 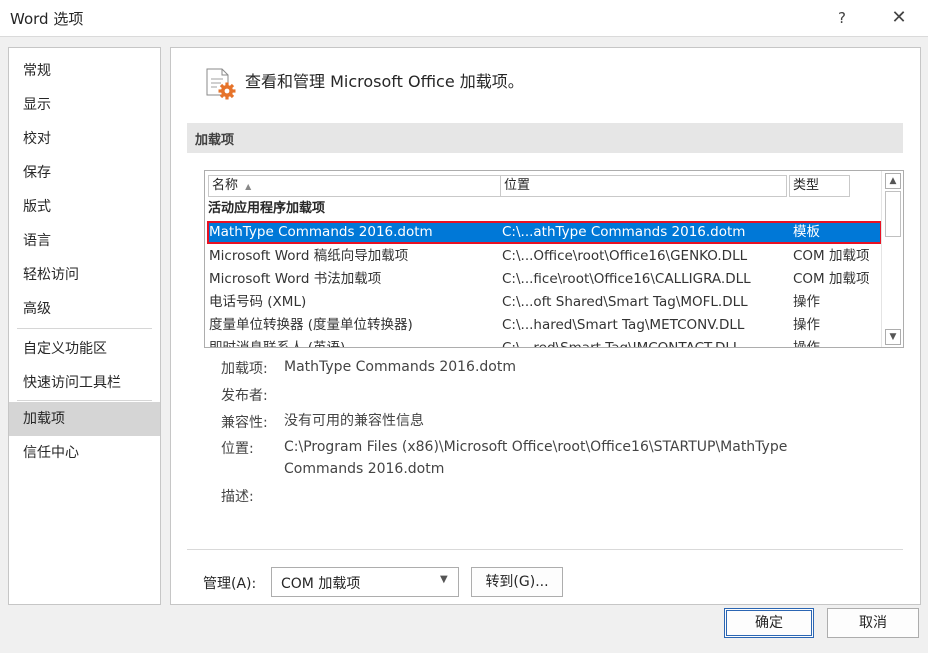 I want to click on page-title: 查看和管理 Microsoft Office 加载项。, so click(x=384, y=81).